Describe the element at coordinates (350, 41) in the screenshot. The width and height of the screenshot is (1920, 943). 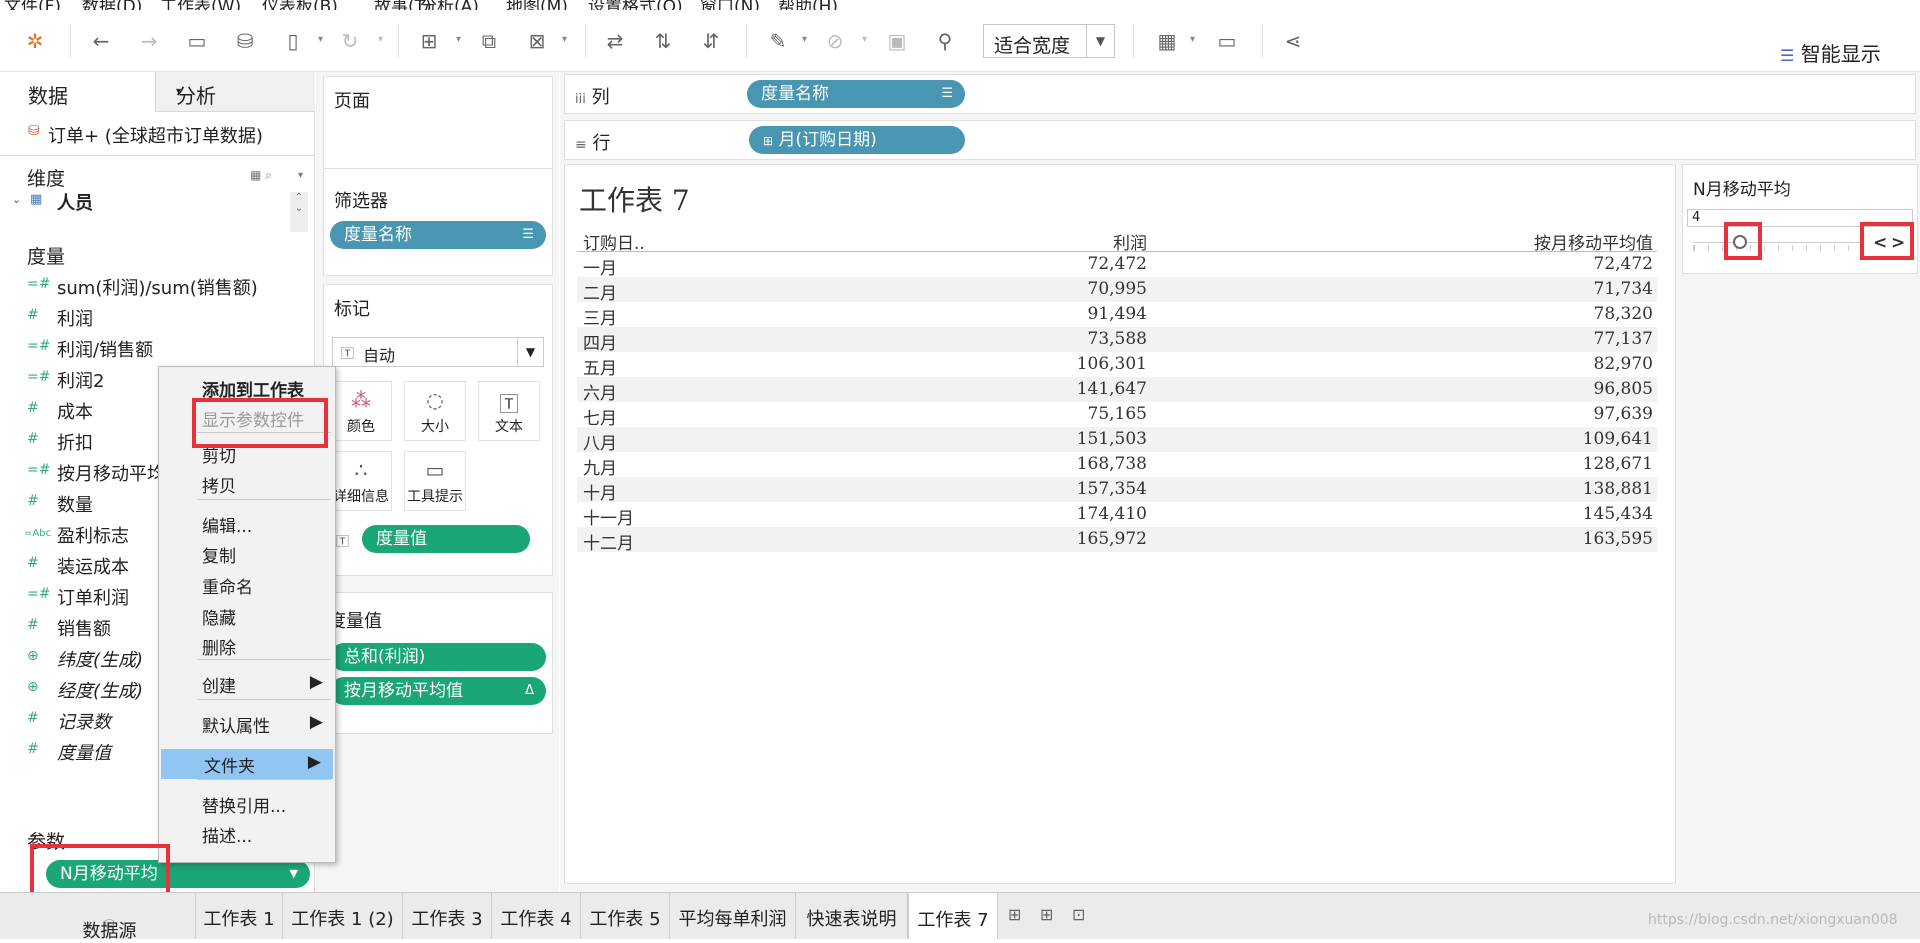
I see `refresh-icon: ↻` at that location.